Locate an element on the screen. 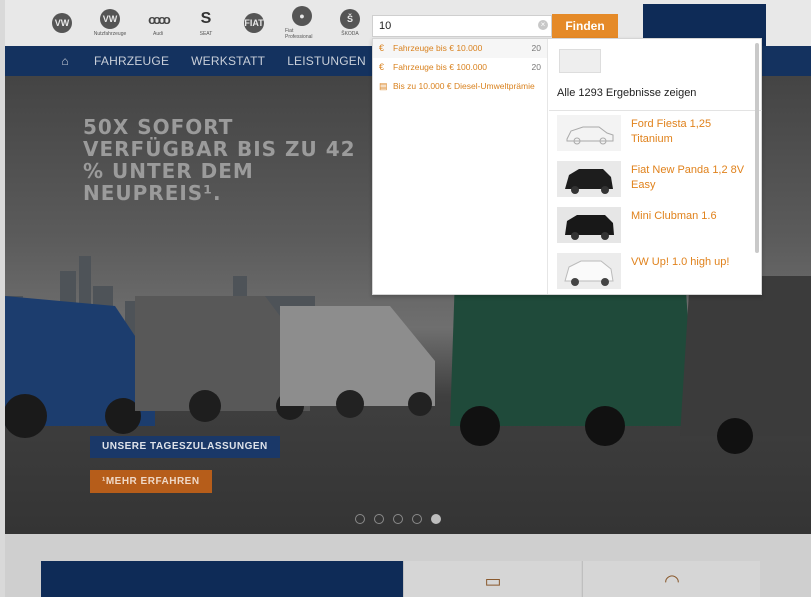 The image size is (811, 597). brand-logo-skoda: Š ŠKODA is located at coordinates (350, 23).